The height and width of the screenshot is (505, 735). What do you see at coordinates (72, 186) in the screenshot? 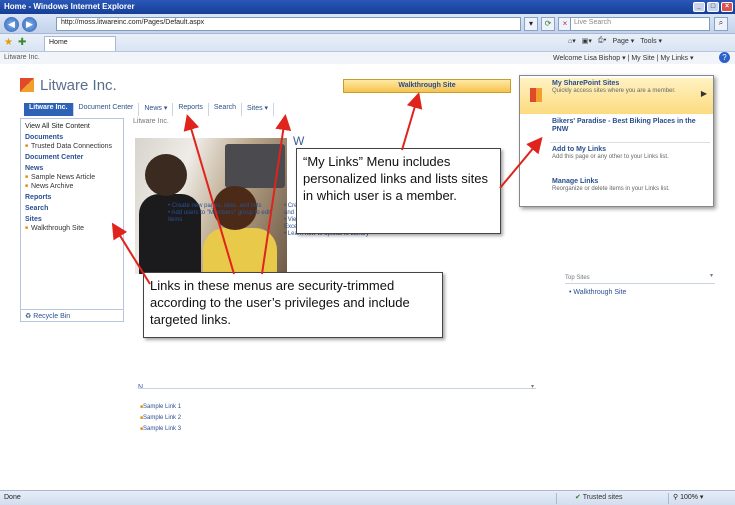
I see `quicklaunch-news-archive: News Archive` at bounding box center [72, 186].